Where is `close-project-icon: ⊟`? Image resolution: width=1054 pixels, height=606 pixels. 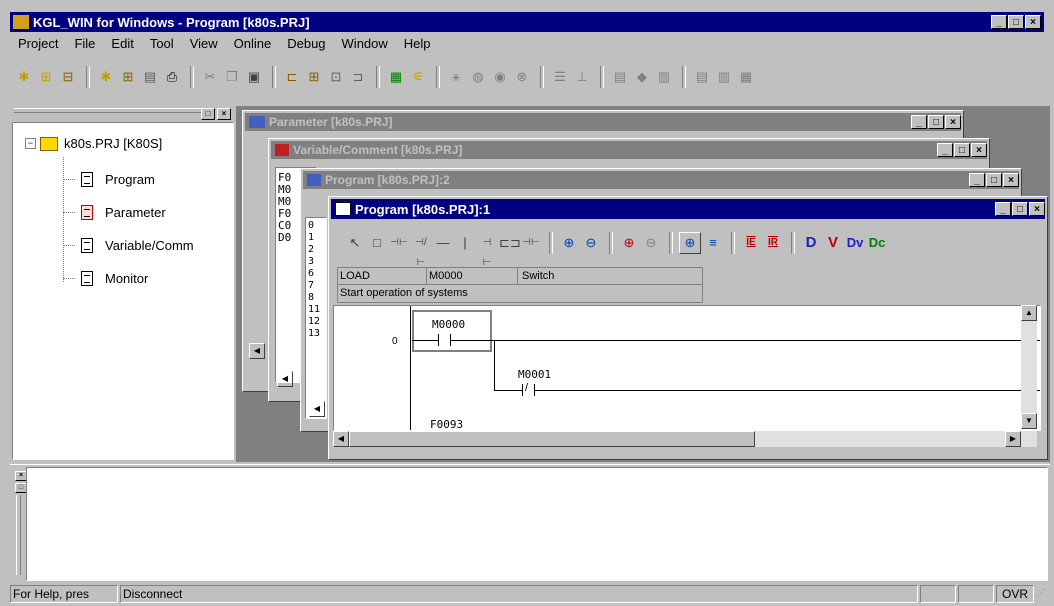 close-project-icon: ⊟ is located at coordinates (68, 77).